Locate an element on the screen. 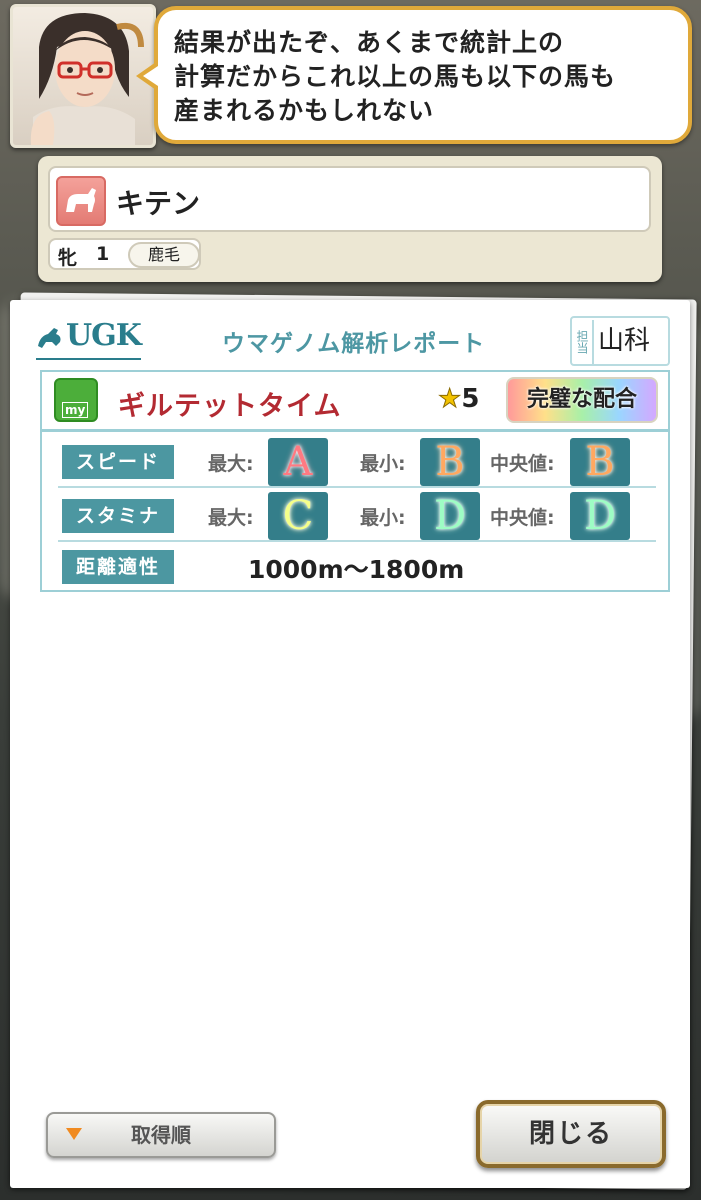 This screenshot has height=1200, width=701. close-button: 閉じる is located at coordinates (571, 1134).